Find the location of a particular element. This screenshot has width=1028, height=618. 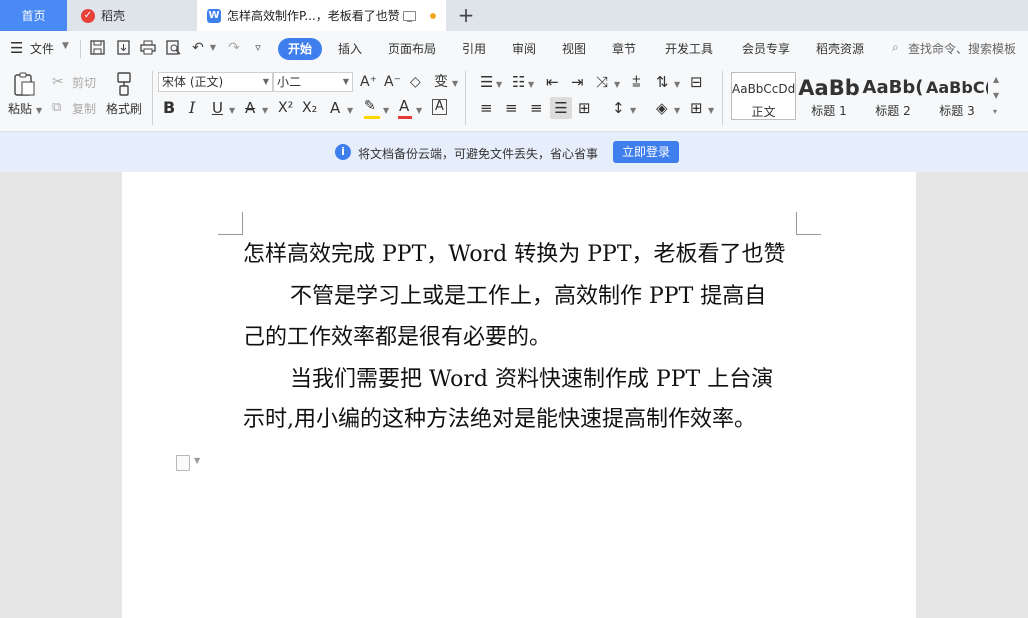

menu-references: 引用 is located at coordinates (474, 48).